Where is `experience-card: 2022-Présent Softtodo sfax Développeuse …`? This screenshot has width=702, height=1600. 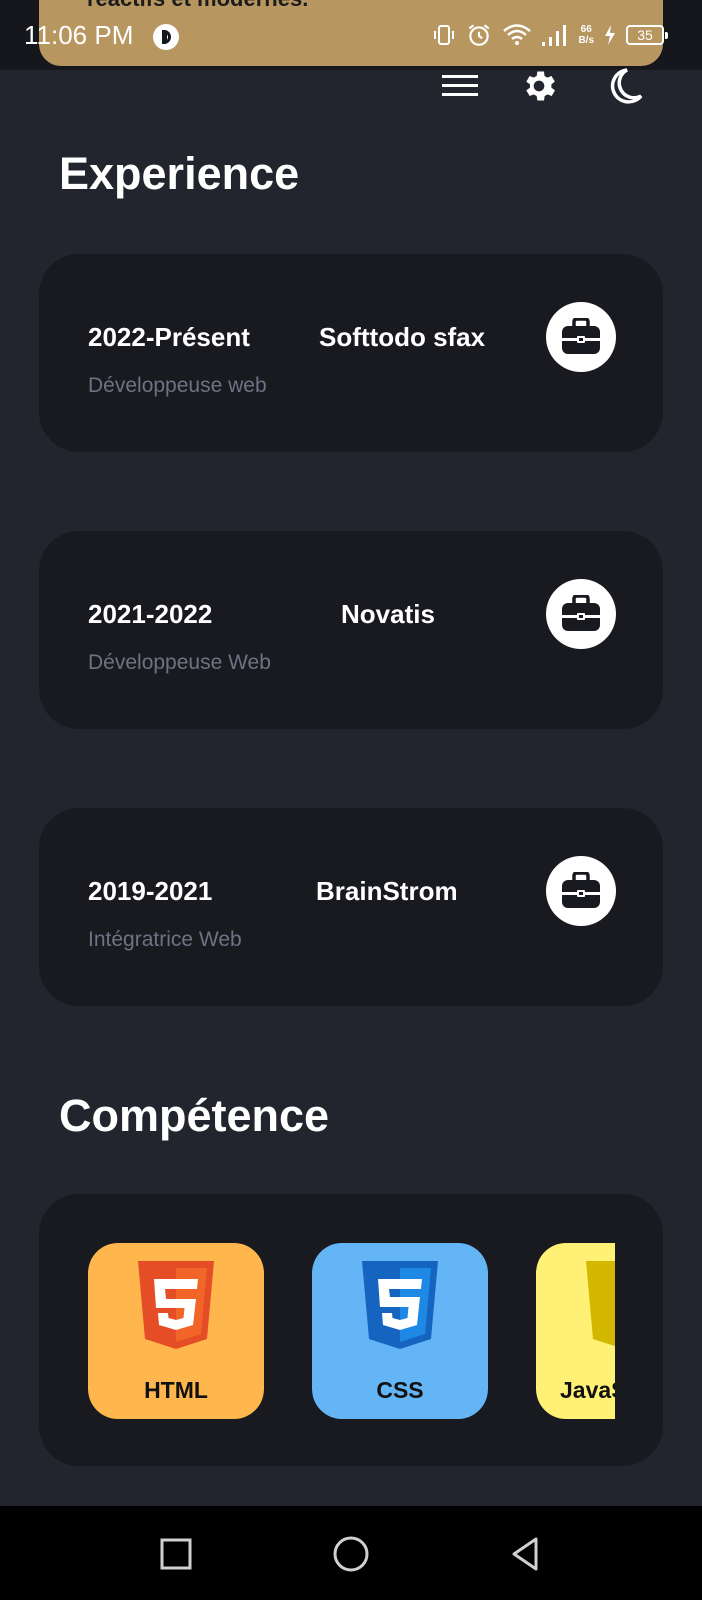 experience-card: 2022-Présent Softtodo sfax Développeuse … is located at coordinates (351, 353).